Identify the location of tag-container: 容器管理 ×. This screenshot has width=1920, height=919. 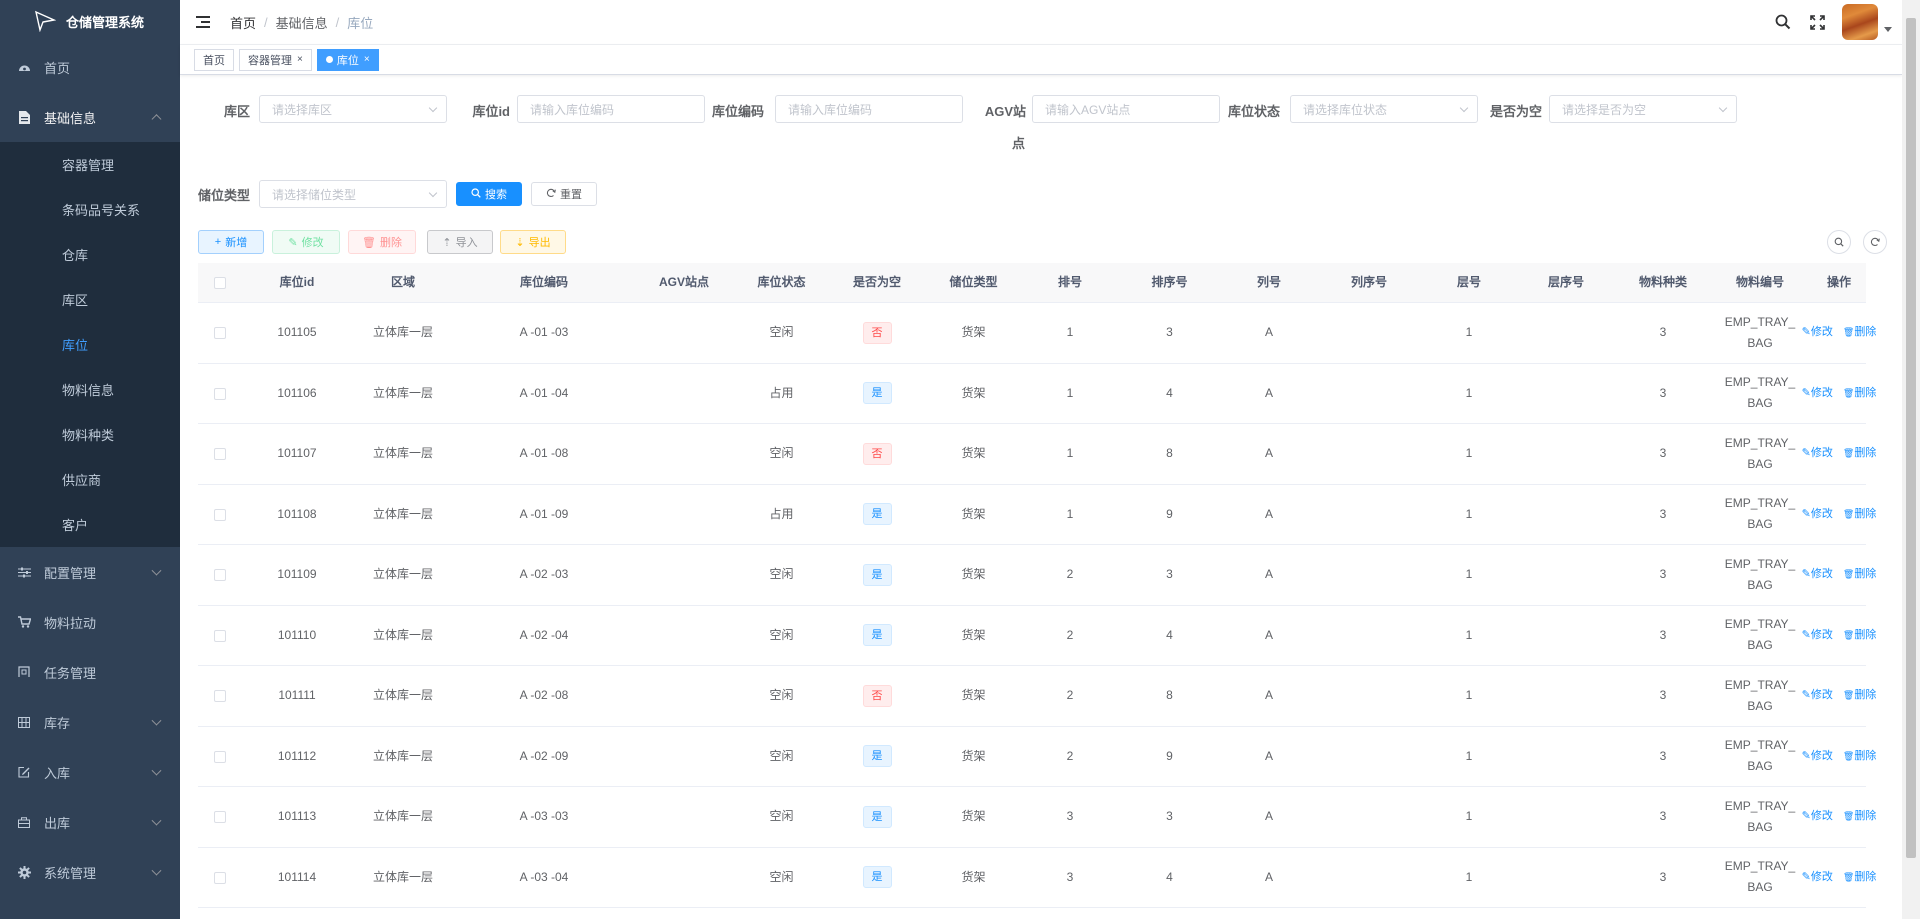
(275, 59).